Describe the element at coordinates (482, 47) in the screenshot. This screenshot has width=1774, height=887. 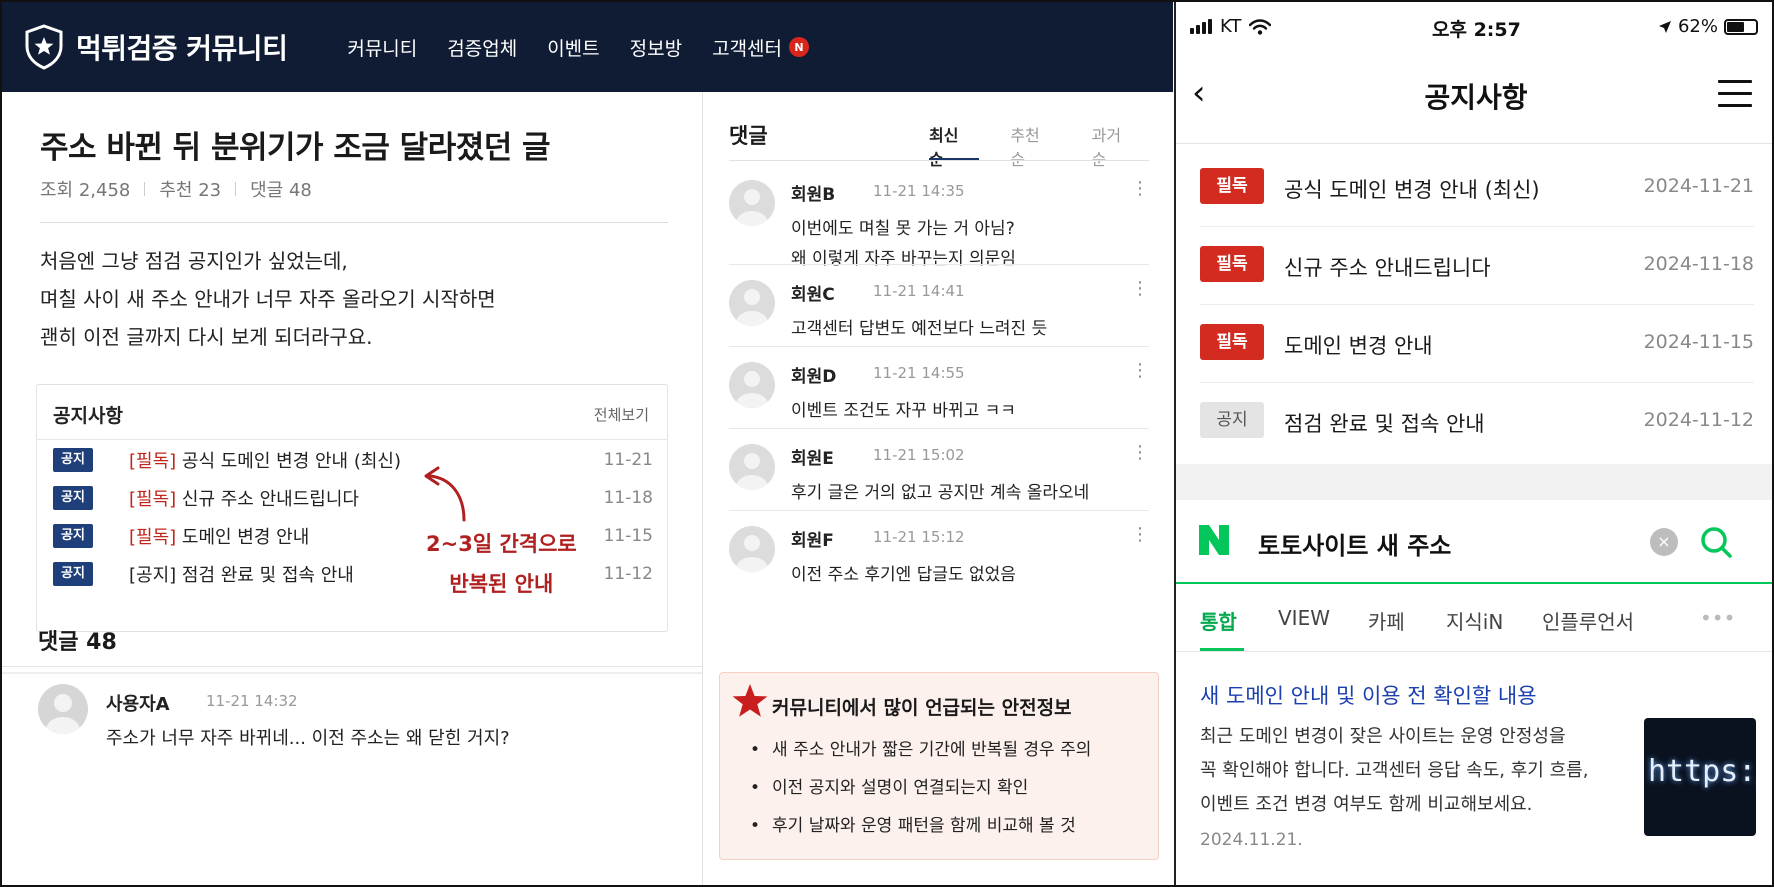
I see `nav-verified-sites: 검증업체` at that location.